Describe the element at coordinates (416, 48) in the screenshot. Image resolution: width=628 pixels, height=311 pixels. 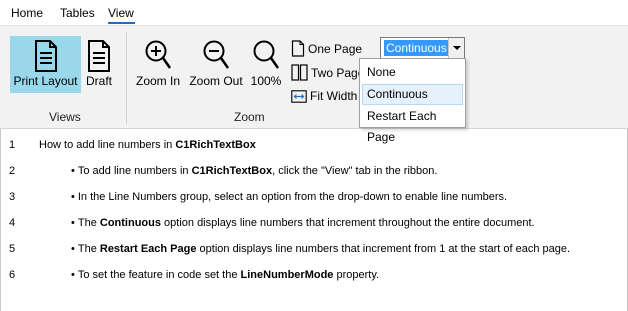
I see `line-numbers-combo-value: Continuous` at that location.